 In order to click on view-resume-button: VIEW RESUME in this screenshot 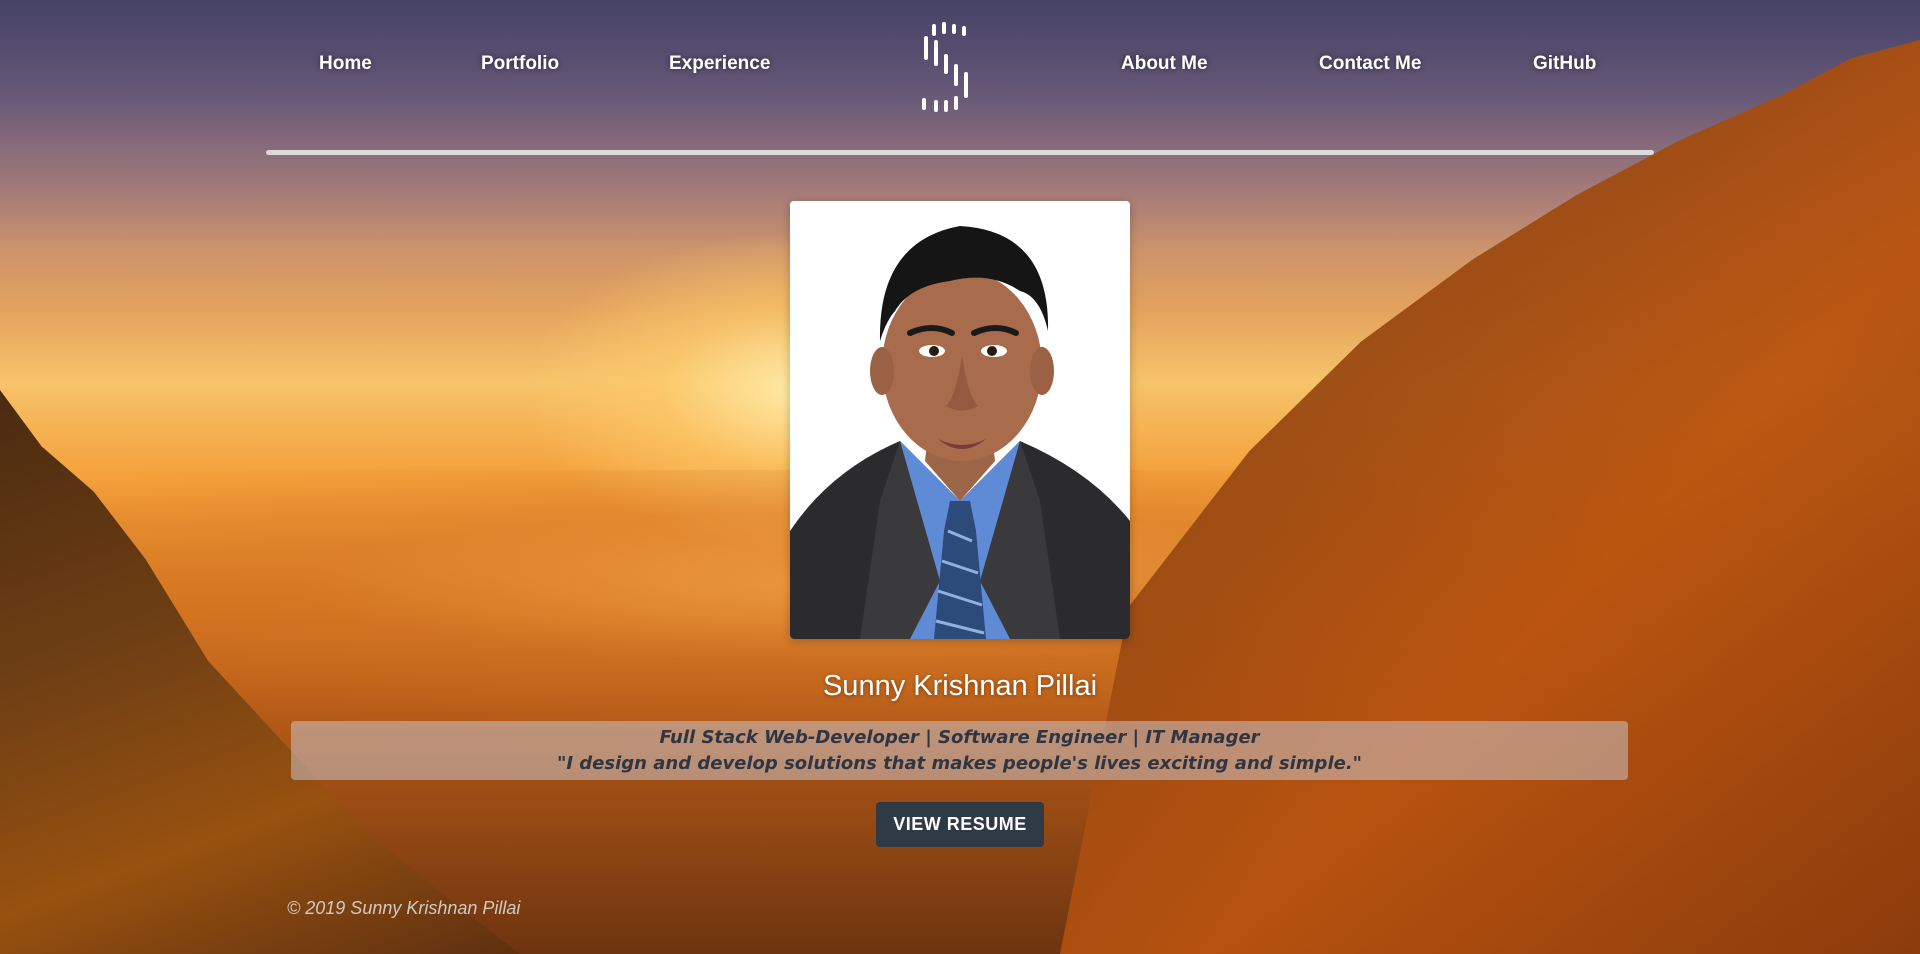, I will do `click(960, 824)`.